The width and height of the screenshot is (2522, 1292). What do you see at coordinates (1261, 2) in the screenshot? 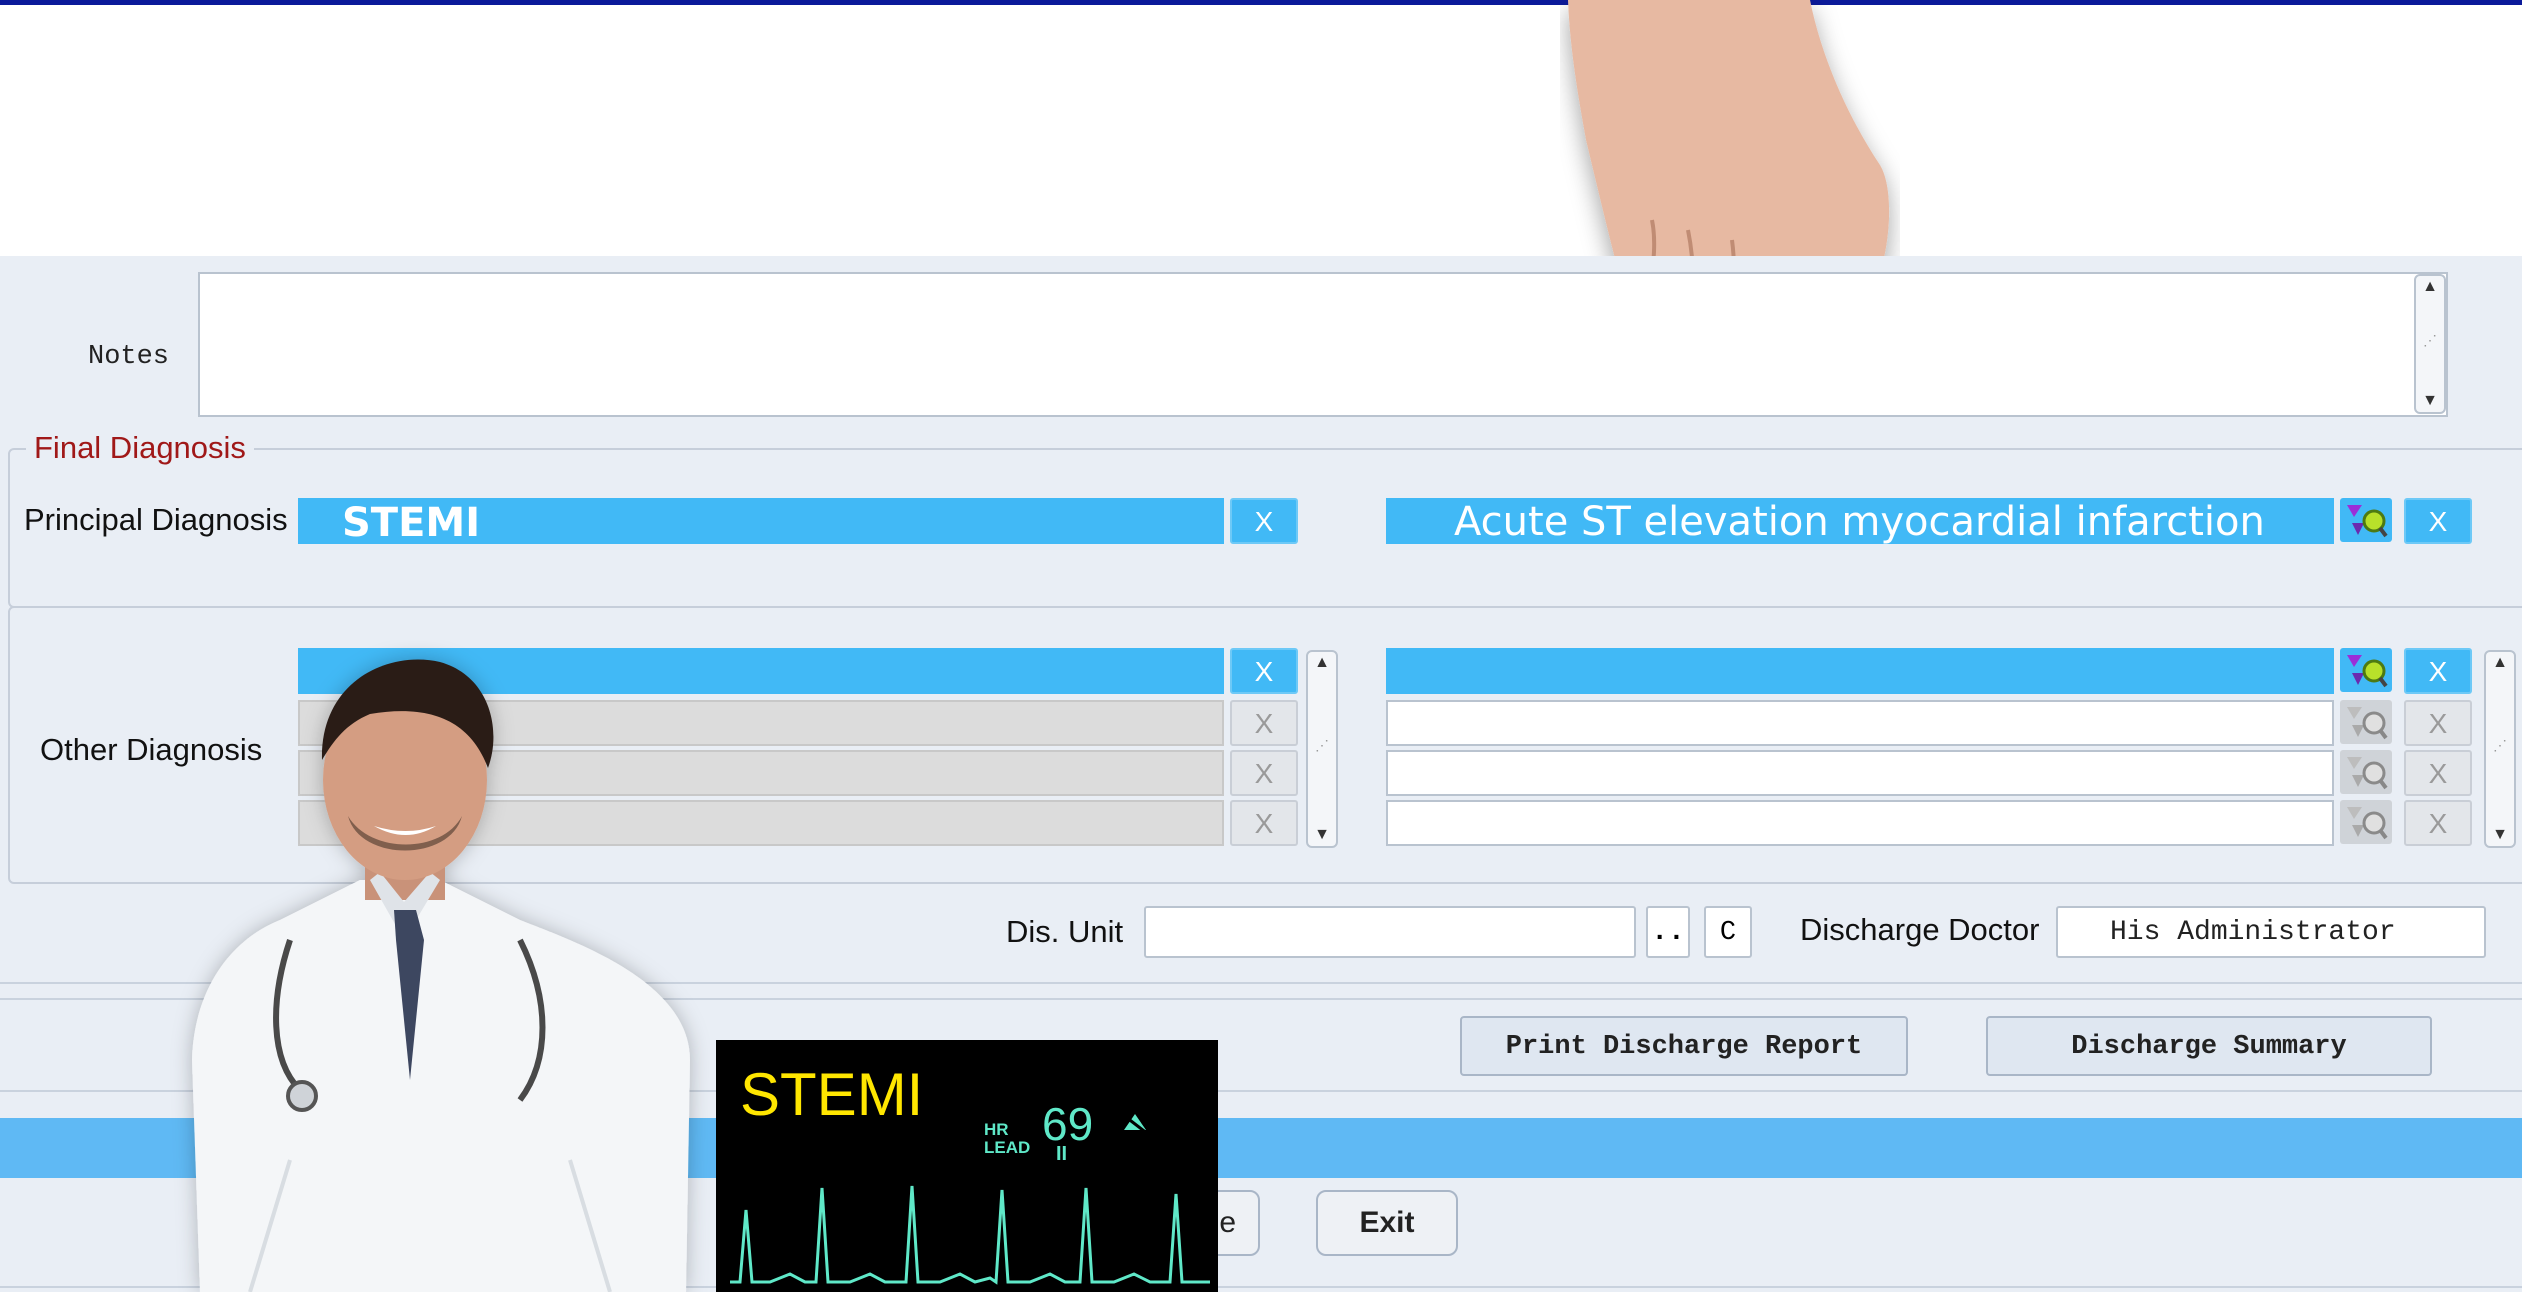
I see `top-border` at bounding box center [1261, 2].